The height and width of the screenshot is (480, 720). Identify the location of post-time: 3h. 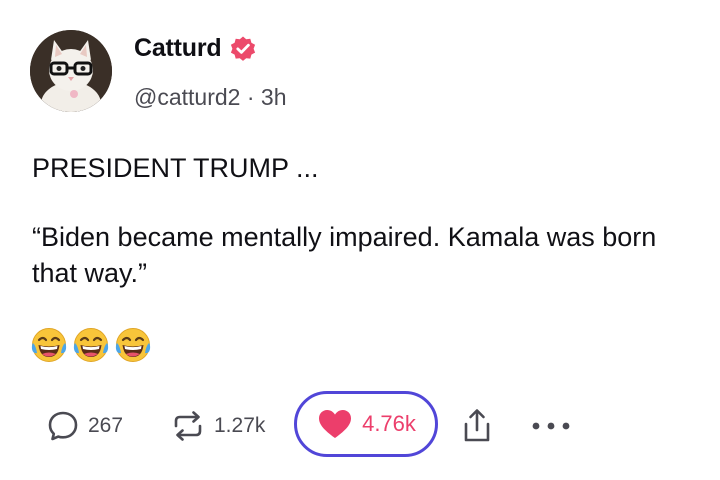
(274, 97).